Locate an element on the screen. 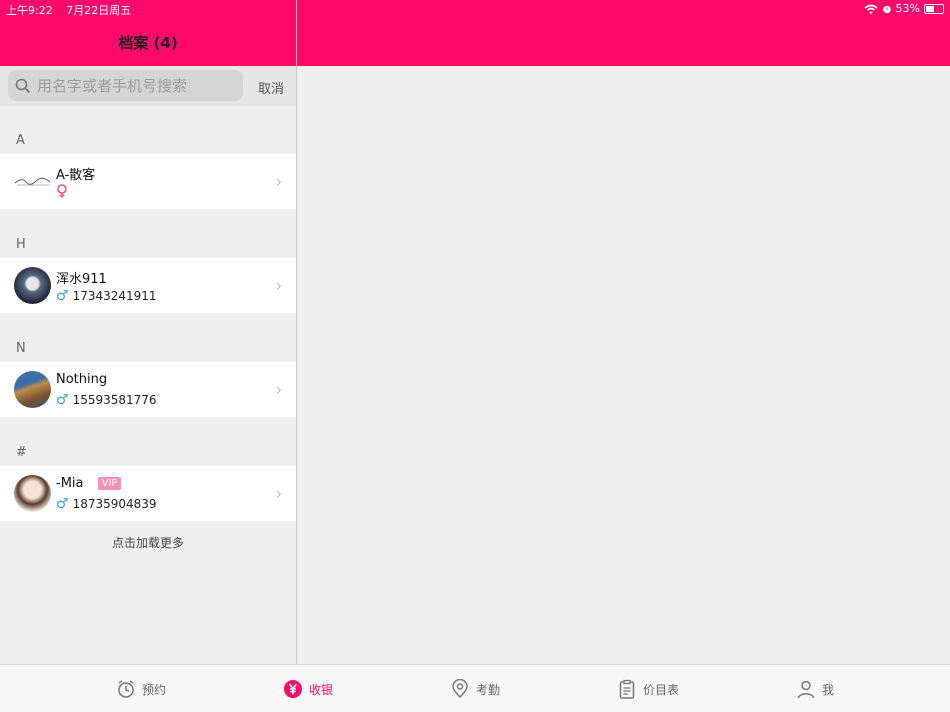  customer-meta: ♂ 15593581776 is located at coordinates (106, 400).